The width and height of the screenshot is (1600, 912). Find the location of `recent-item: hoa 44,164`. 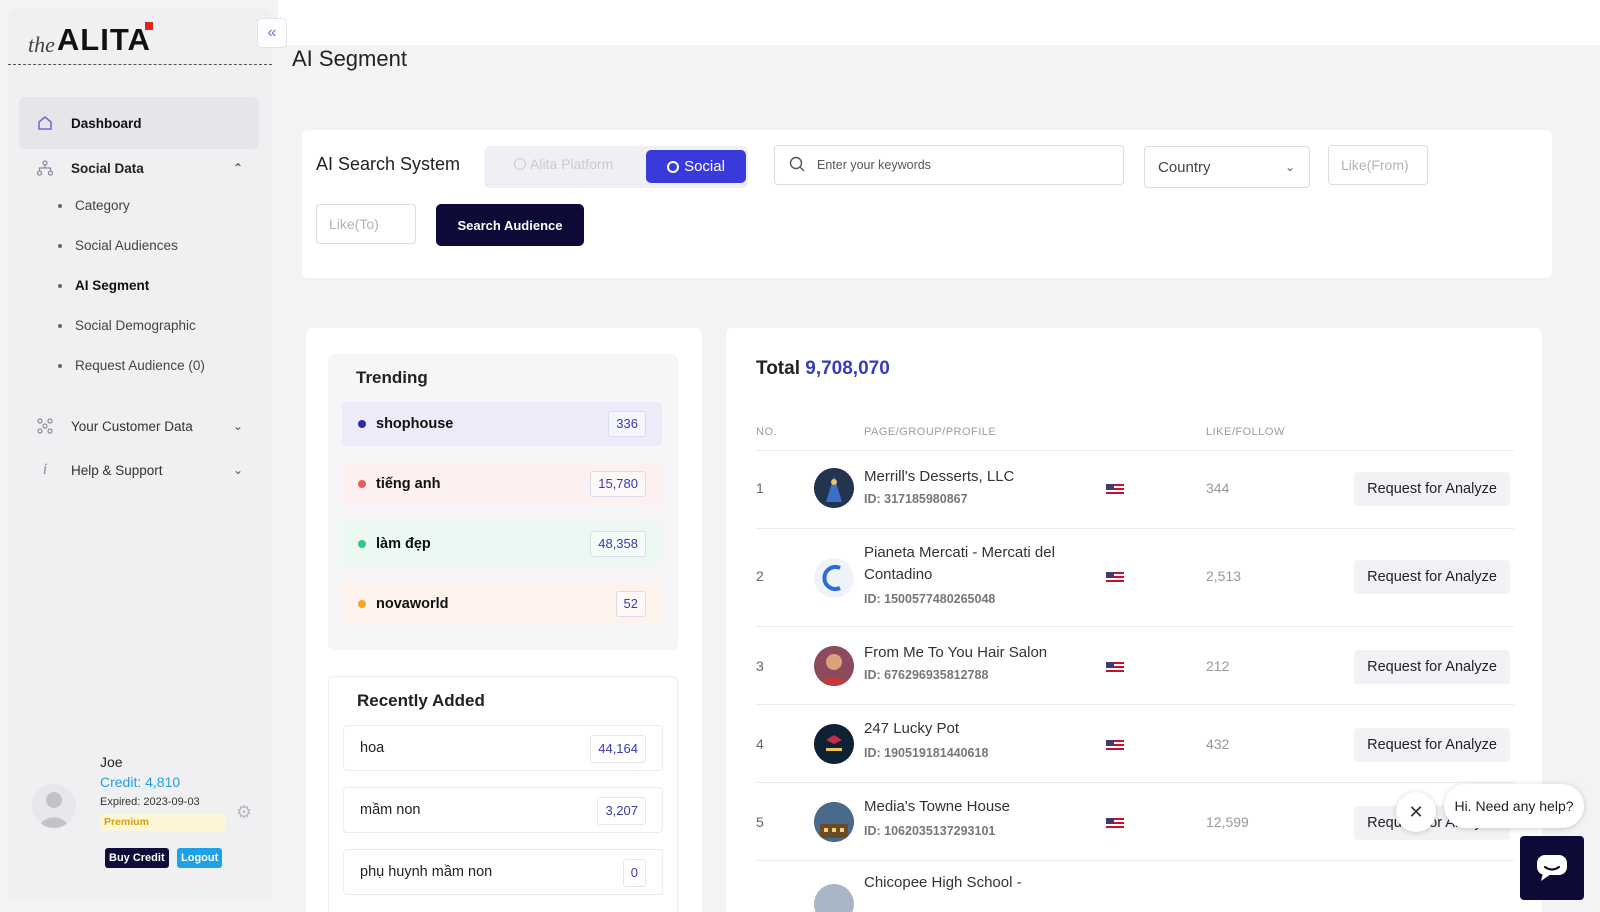

recent-item: hoa 44,164 is located at coordinates (503, 748).